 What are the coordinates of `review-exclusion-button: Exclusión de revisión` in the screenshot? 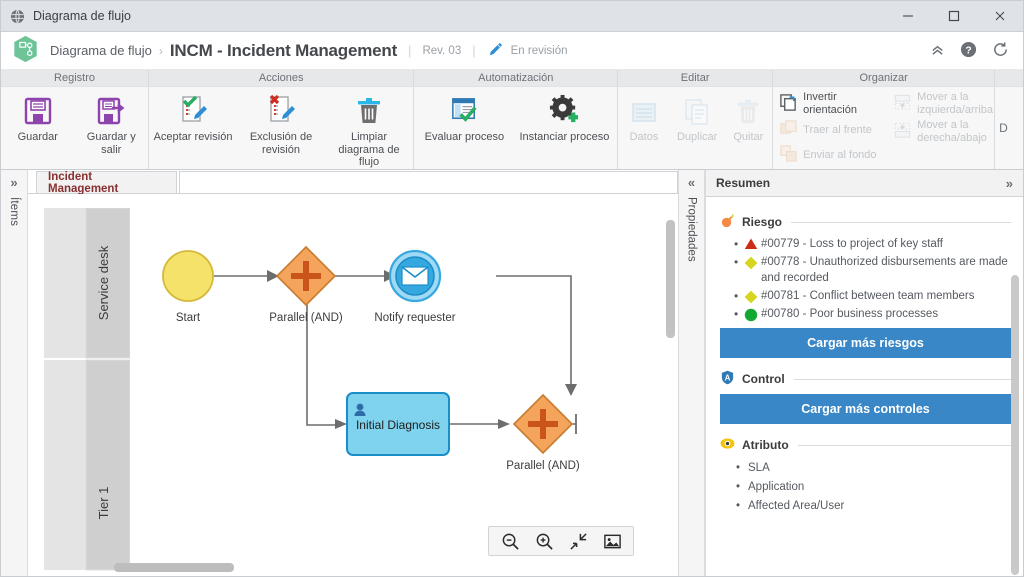 It's located at (281, 124).